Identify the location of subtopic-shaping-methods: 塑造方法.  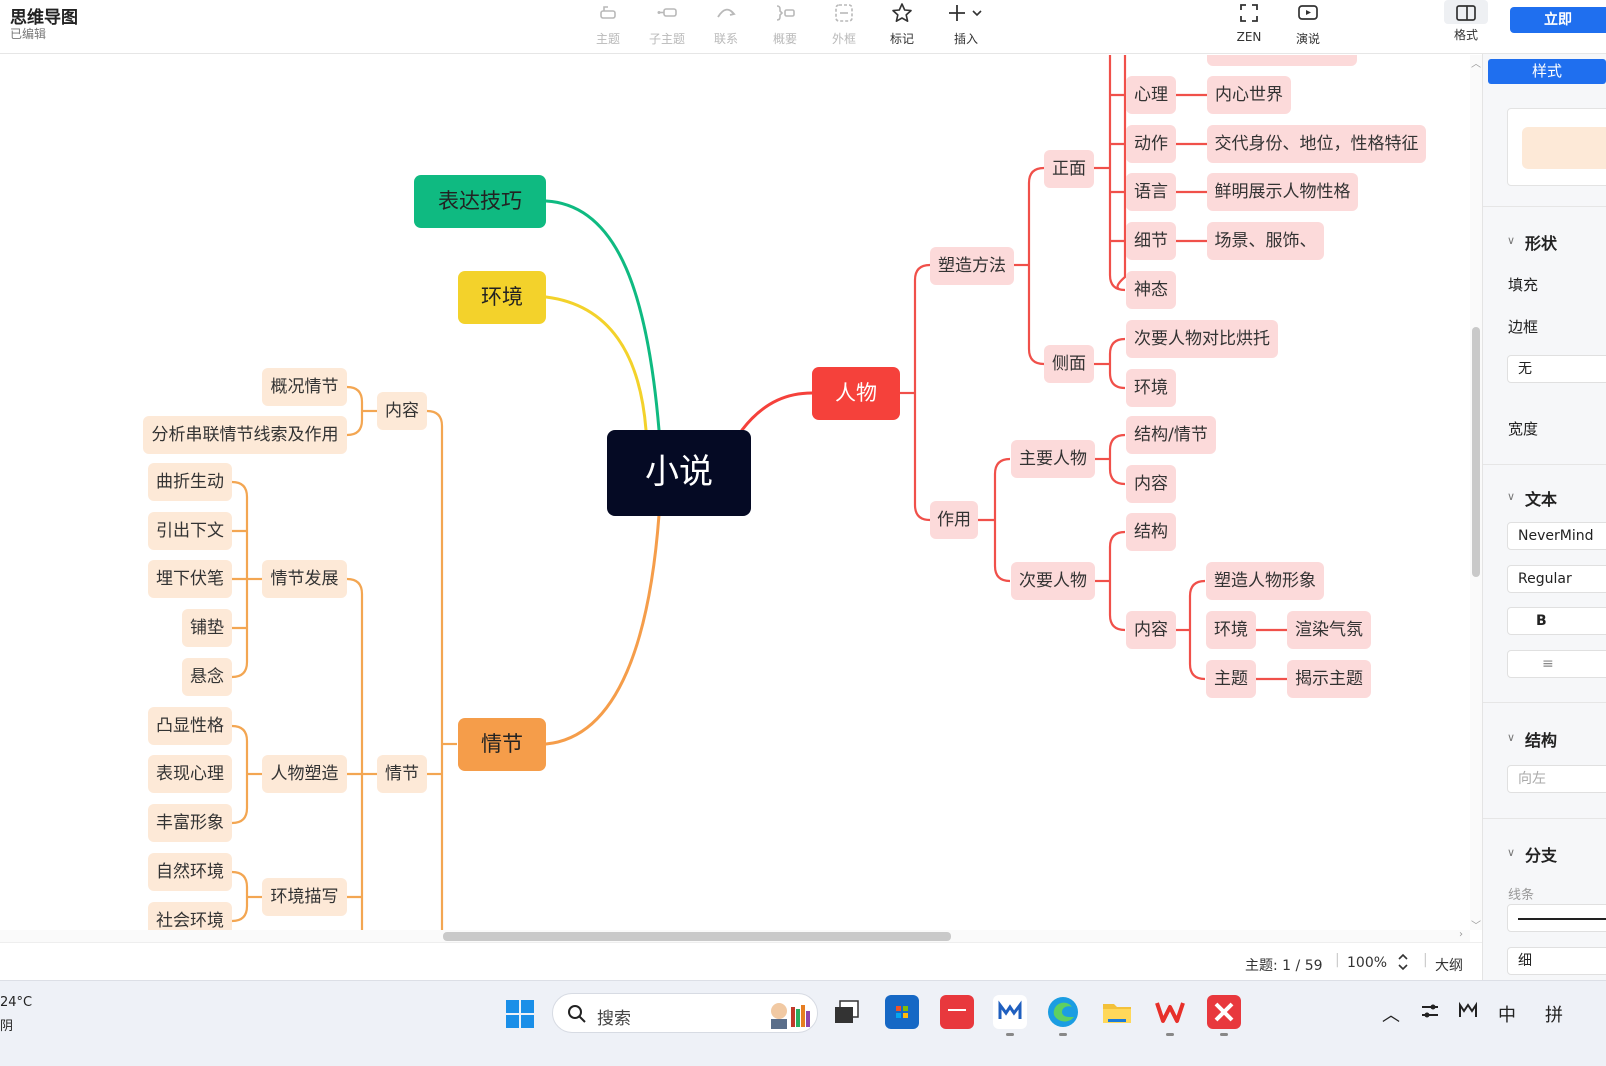
(972, 266).